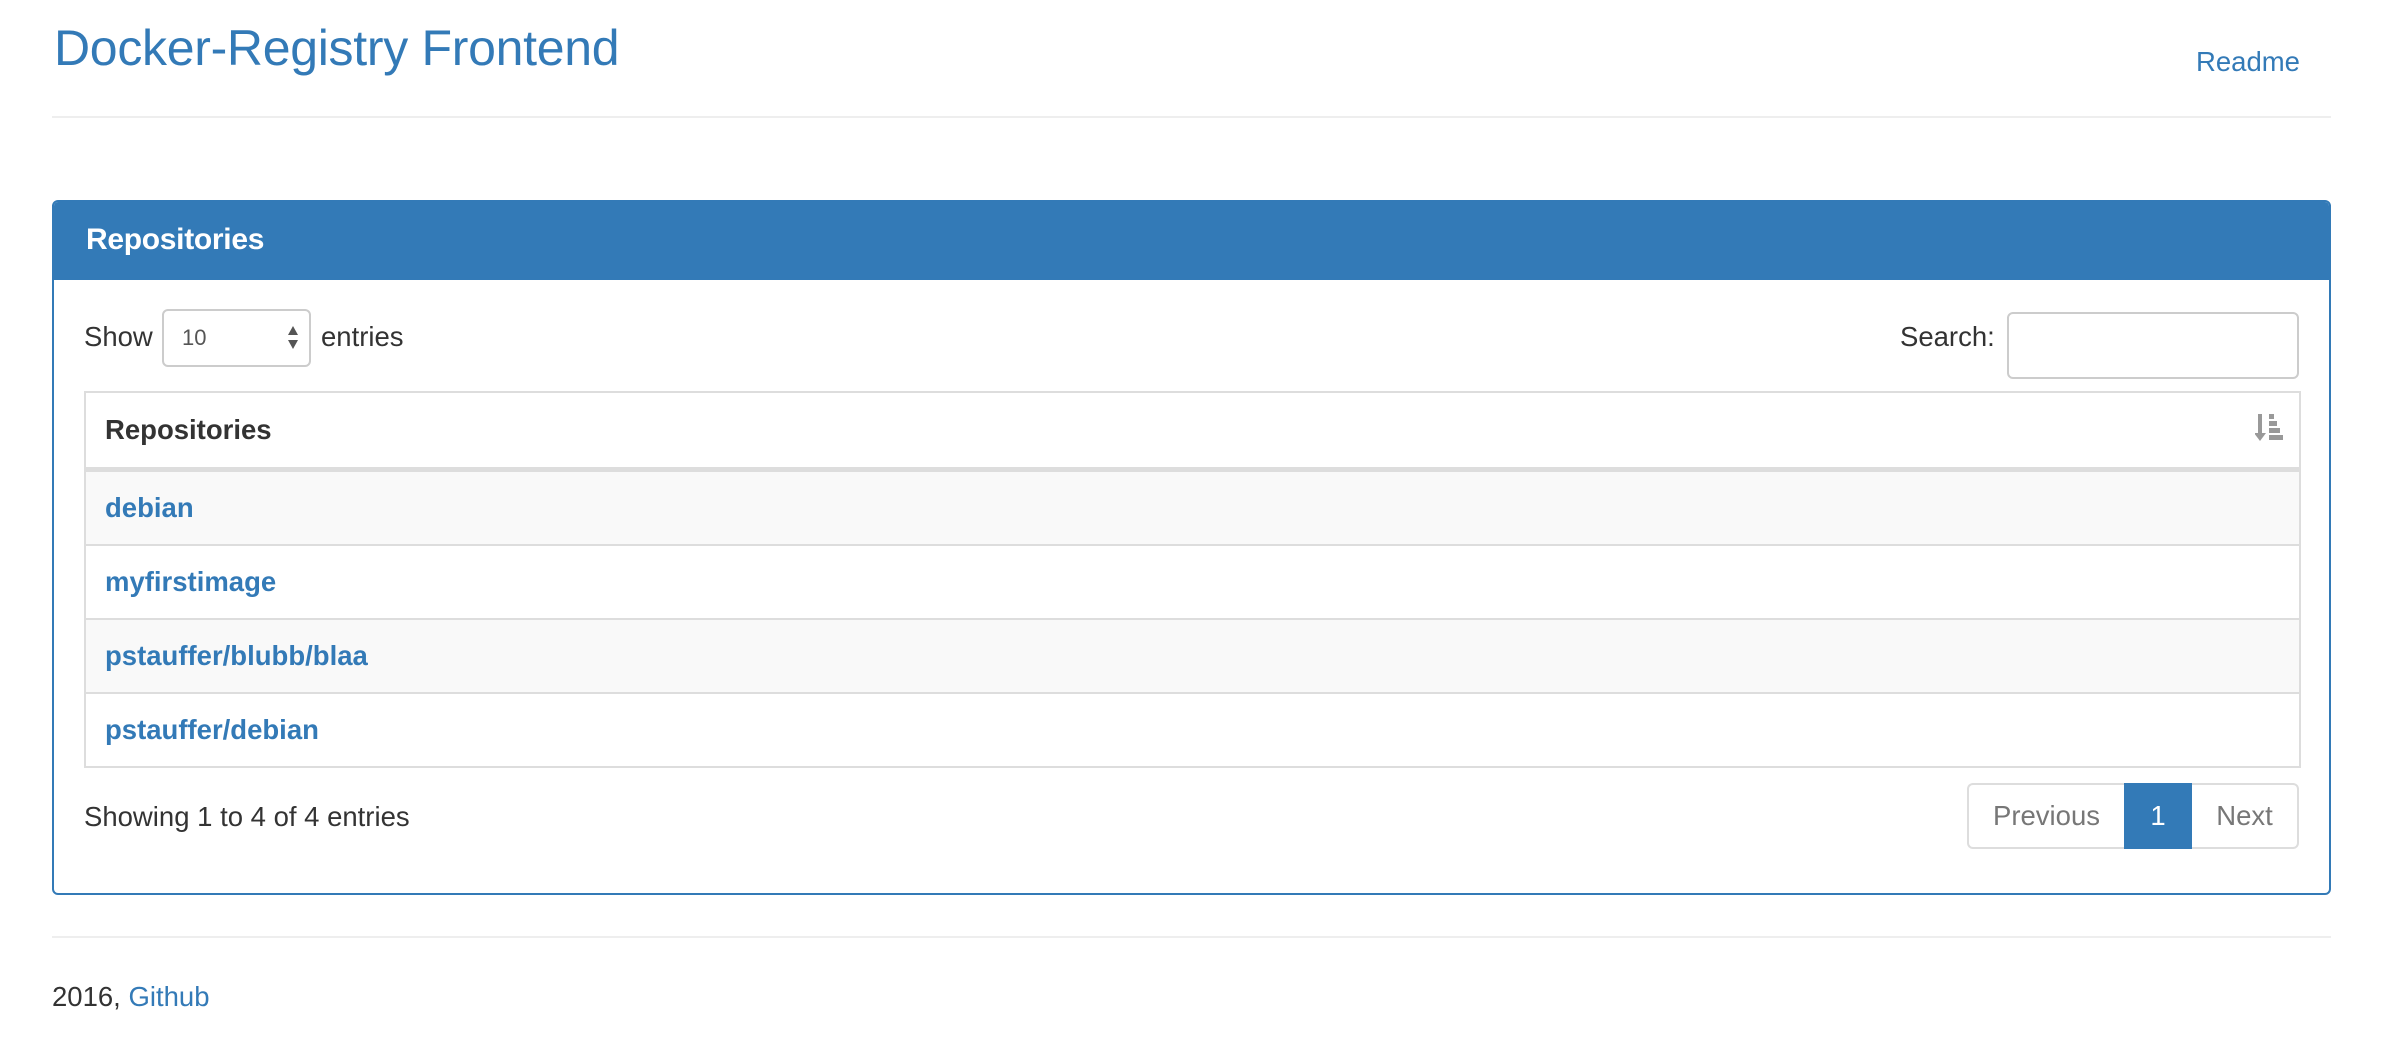 Image resolution: width=2392 pixels, height=1058 pixels. I want to click on footer-divider, so click(1191, 937).